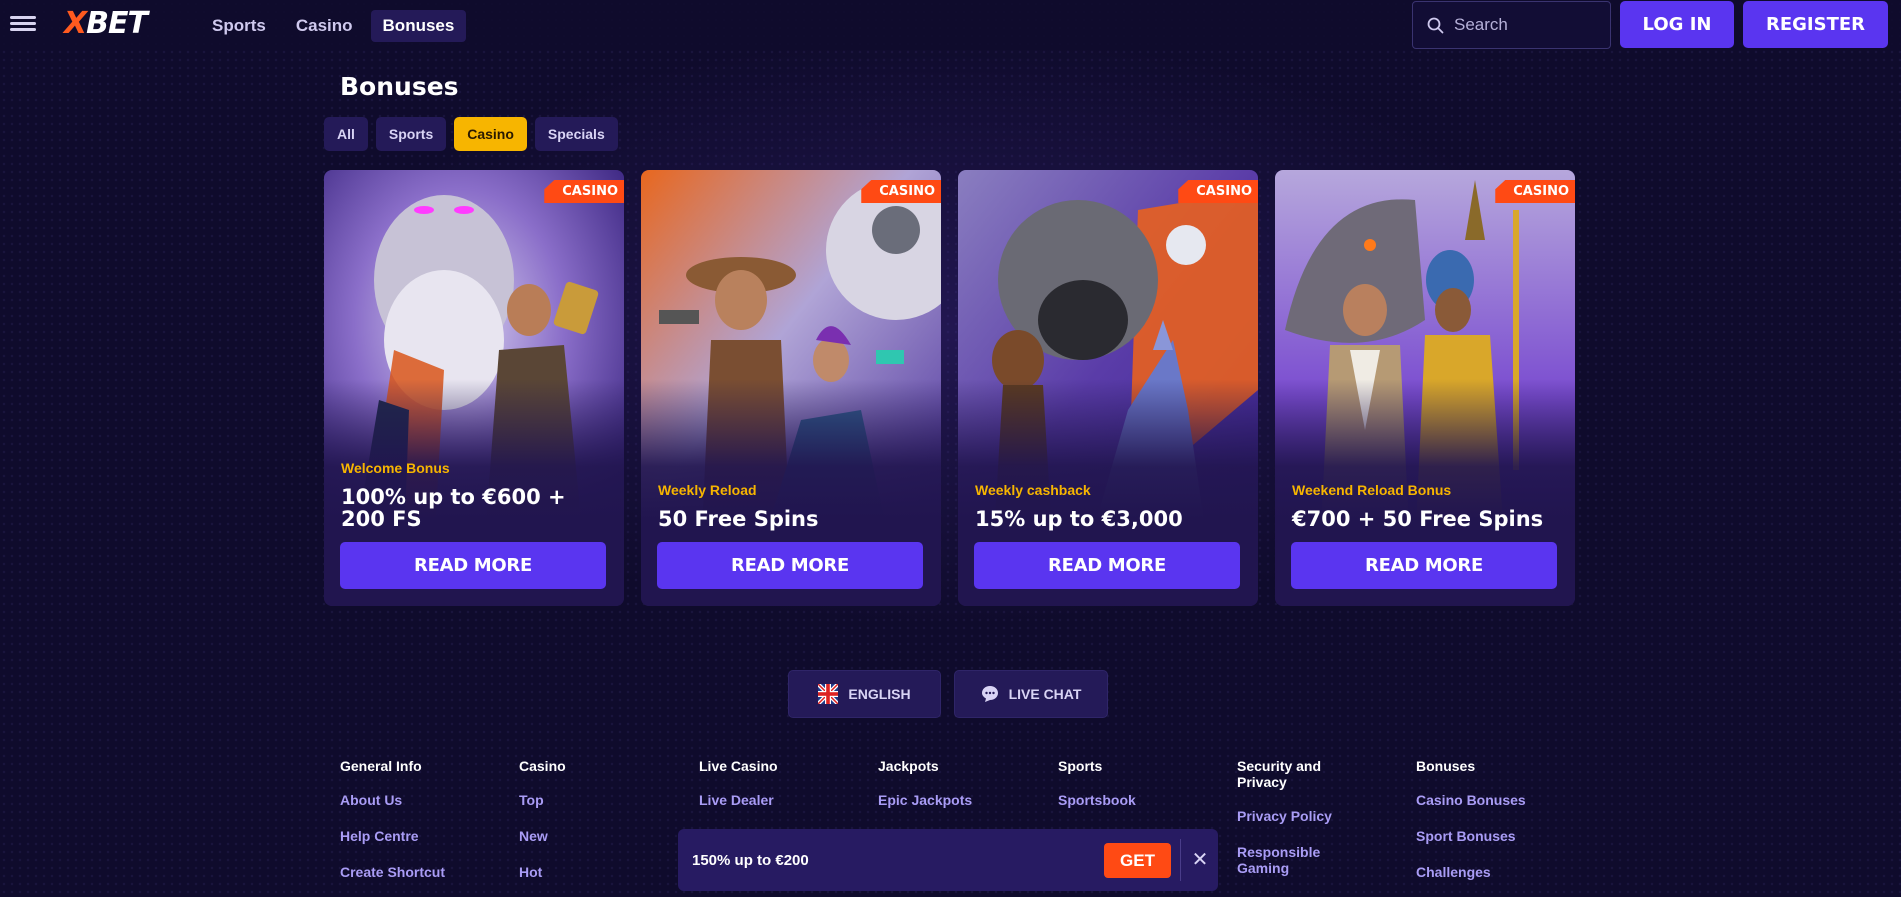 The image size is (1901, 897). What do you see at coordinates (75, 23) in the screenshot?
I see `logo-x: X` at bounding box center [75, 23].